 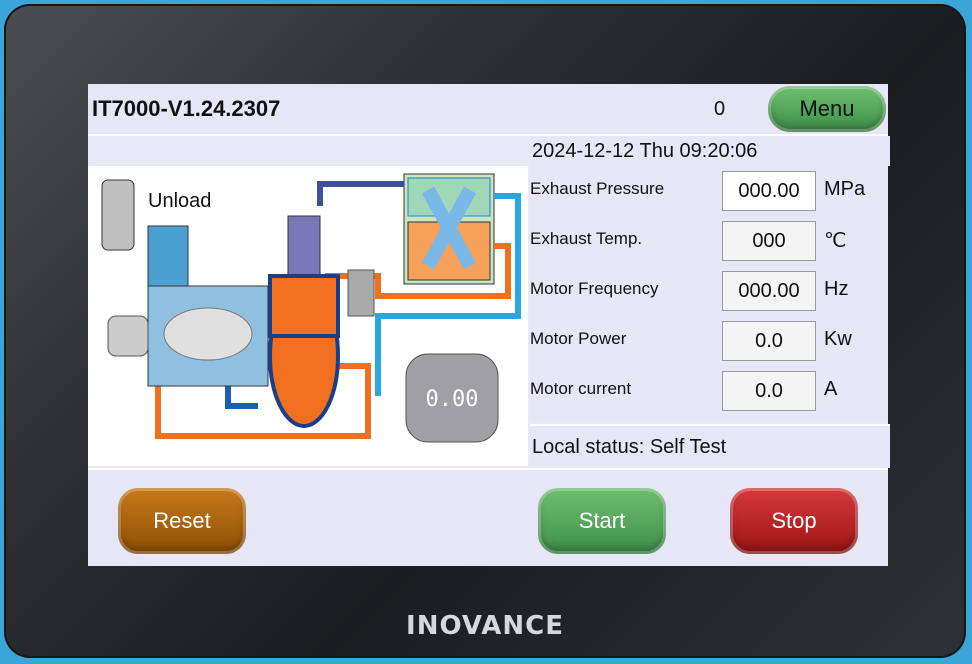 What do you see at coordinates (831, 389) in the screenshot?
I see `reading-unit: A` at bounding box center [831, 389].